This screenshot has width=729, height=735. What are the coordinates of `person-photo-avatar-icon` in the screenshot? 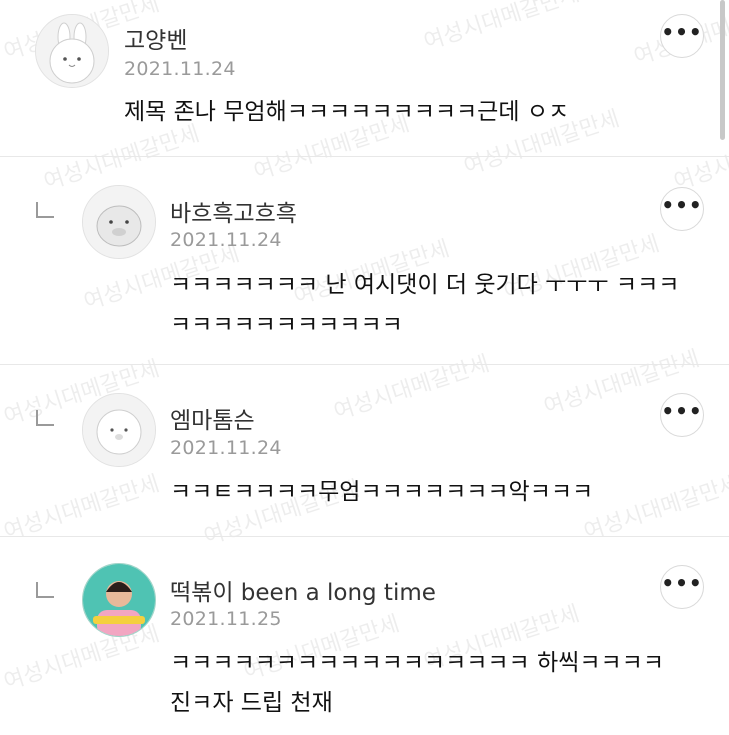 It's located at (119, 600).